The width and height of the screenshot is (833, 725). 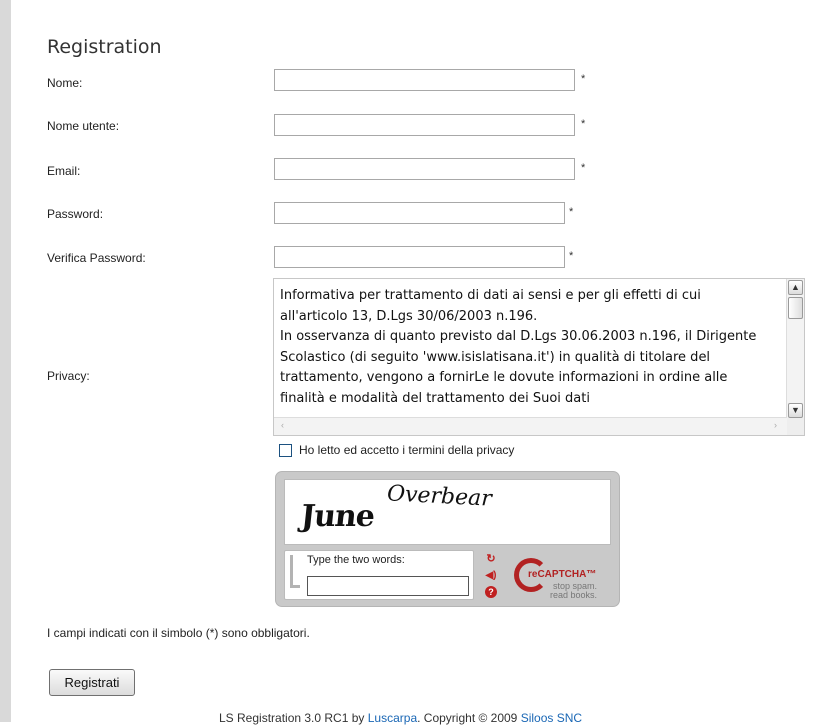 I want to click on privacy-label: Privacy:, so click(x=68, y=376).